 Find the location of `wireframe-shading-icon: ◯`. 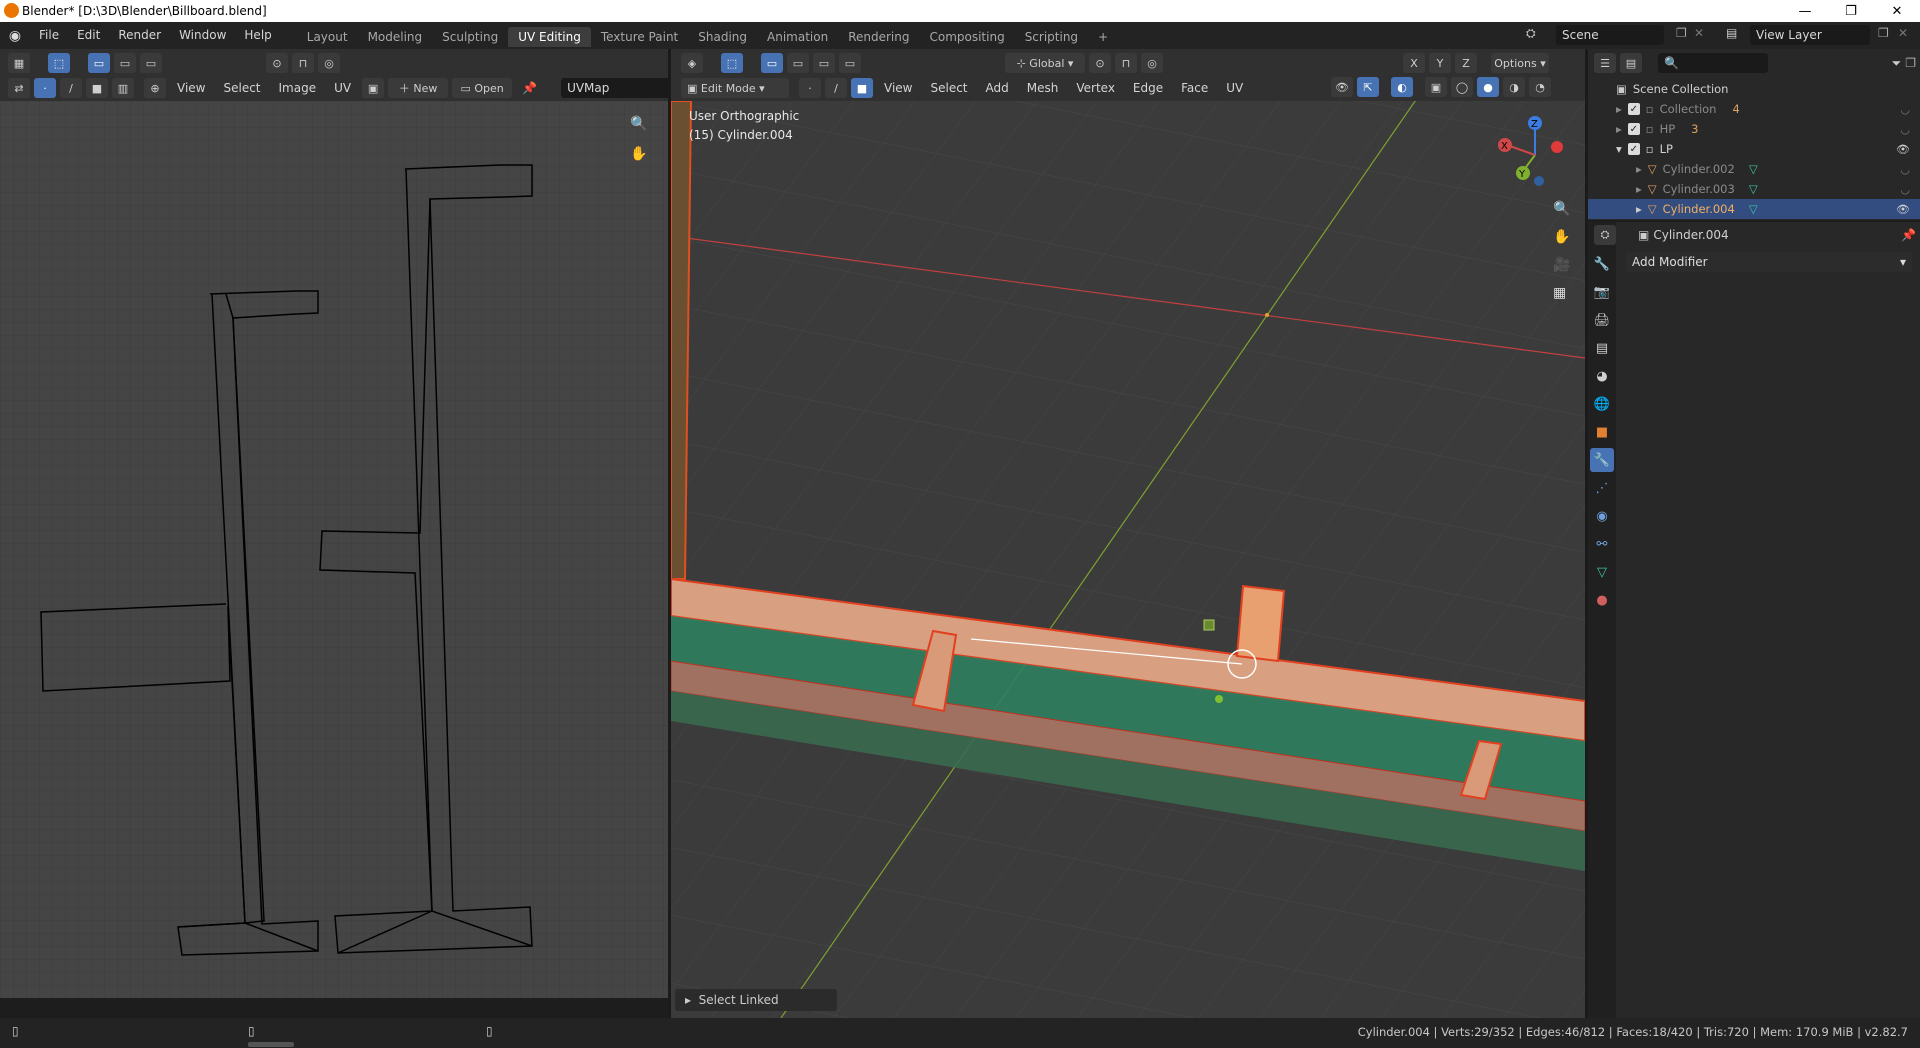

wireframe-shading-icon: ◯ is located at coordinates (1462, 87).